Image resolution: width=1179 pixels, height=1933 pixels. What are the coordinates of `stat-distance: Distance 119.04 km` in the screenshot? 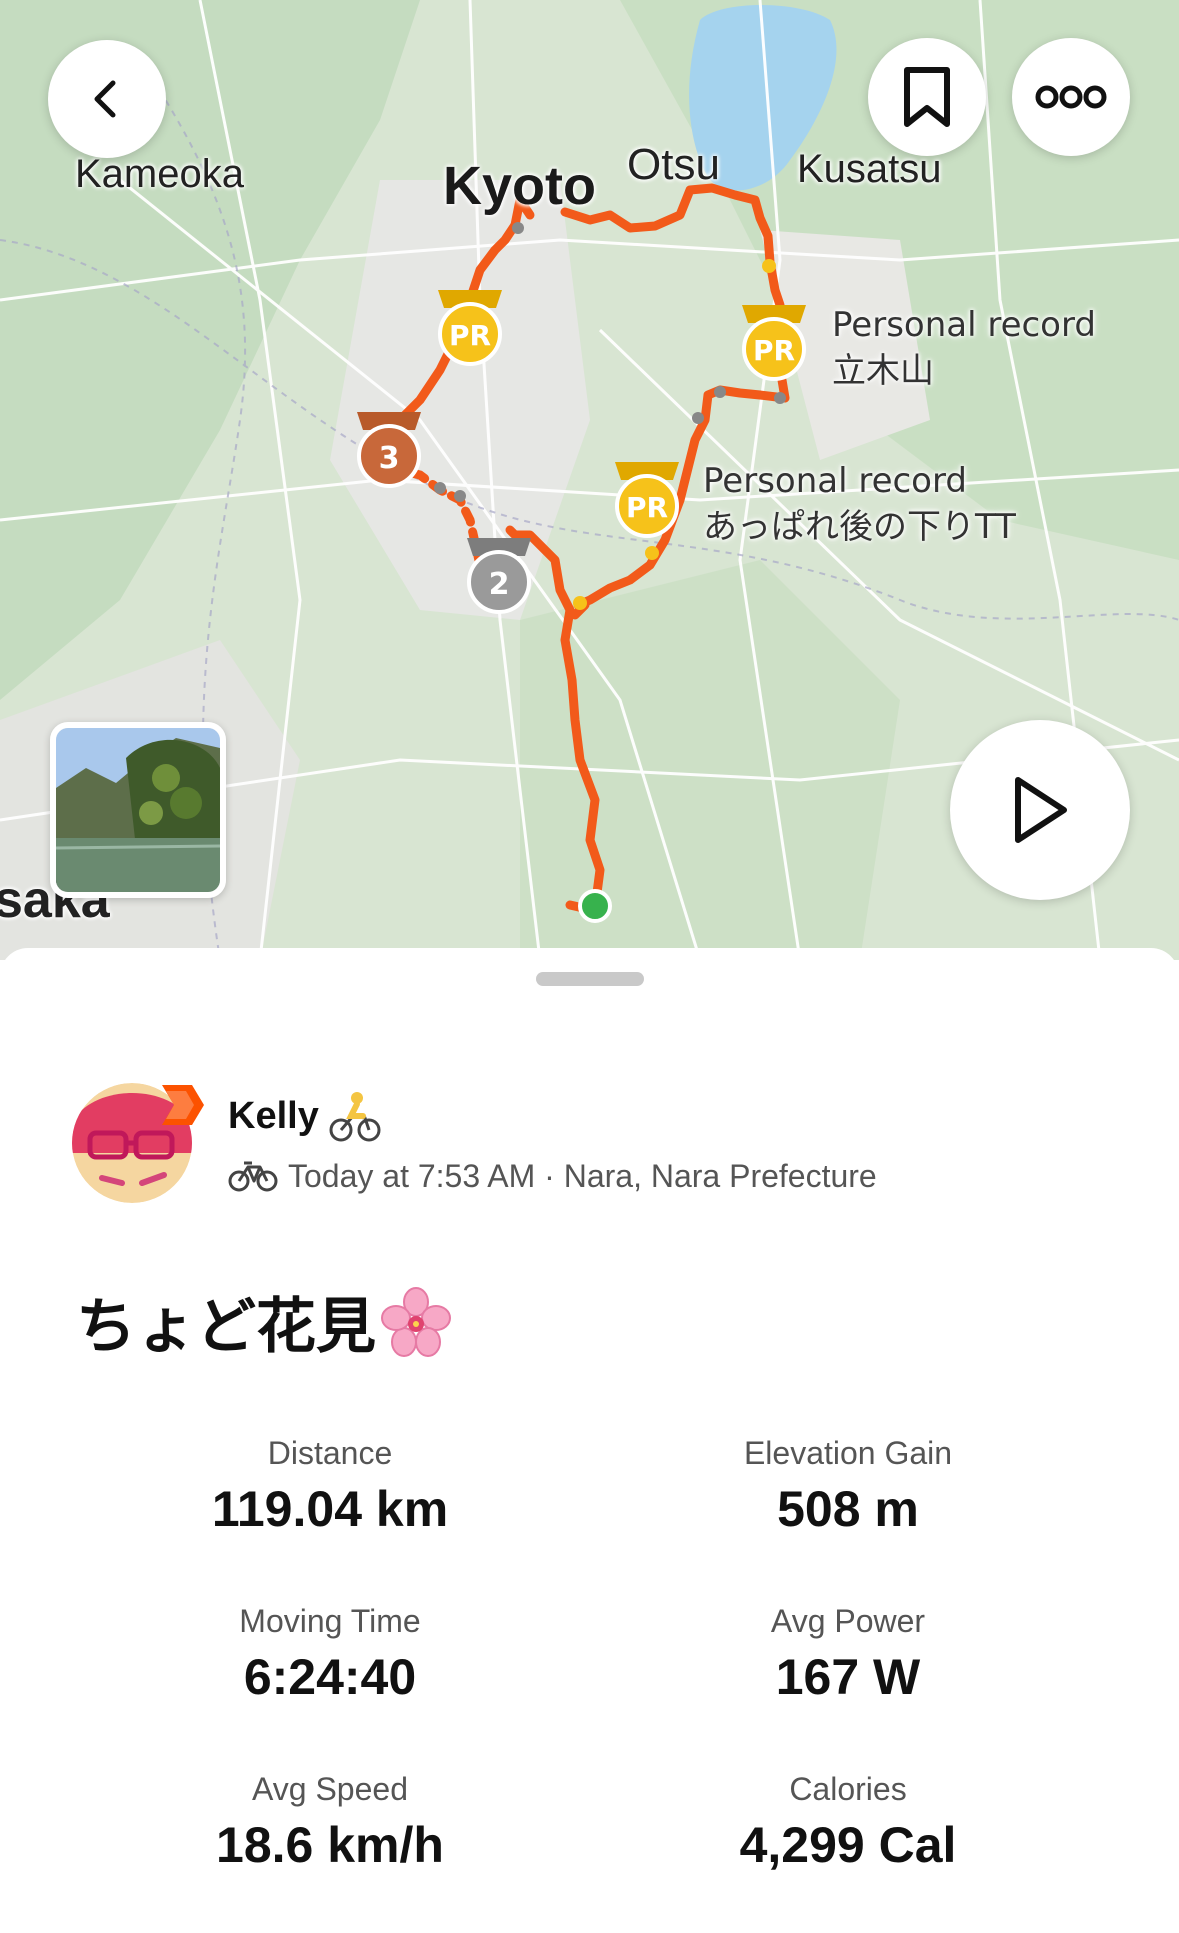 It's located at (330, 1486).